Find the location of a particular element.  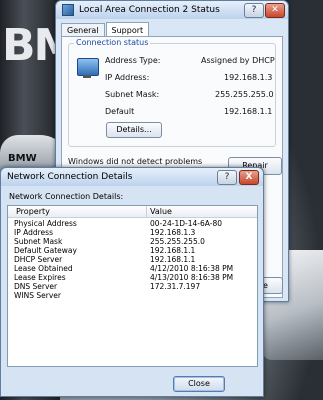

column-header-property: Property is located at coordinates (33, 211).